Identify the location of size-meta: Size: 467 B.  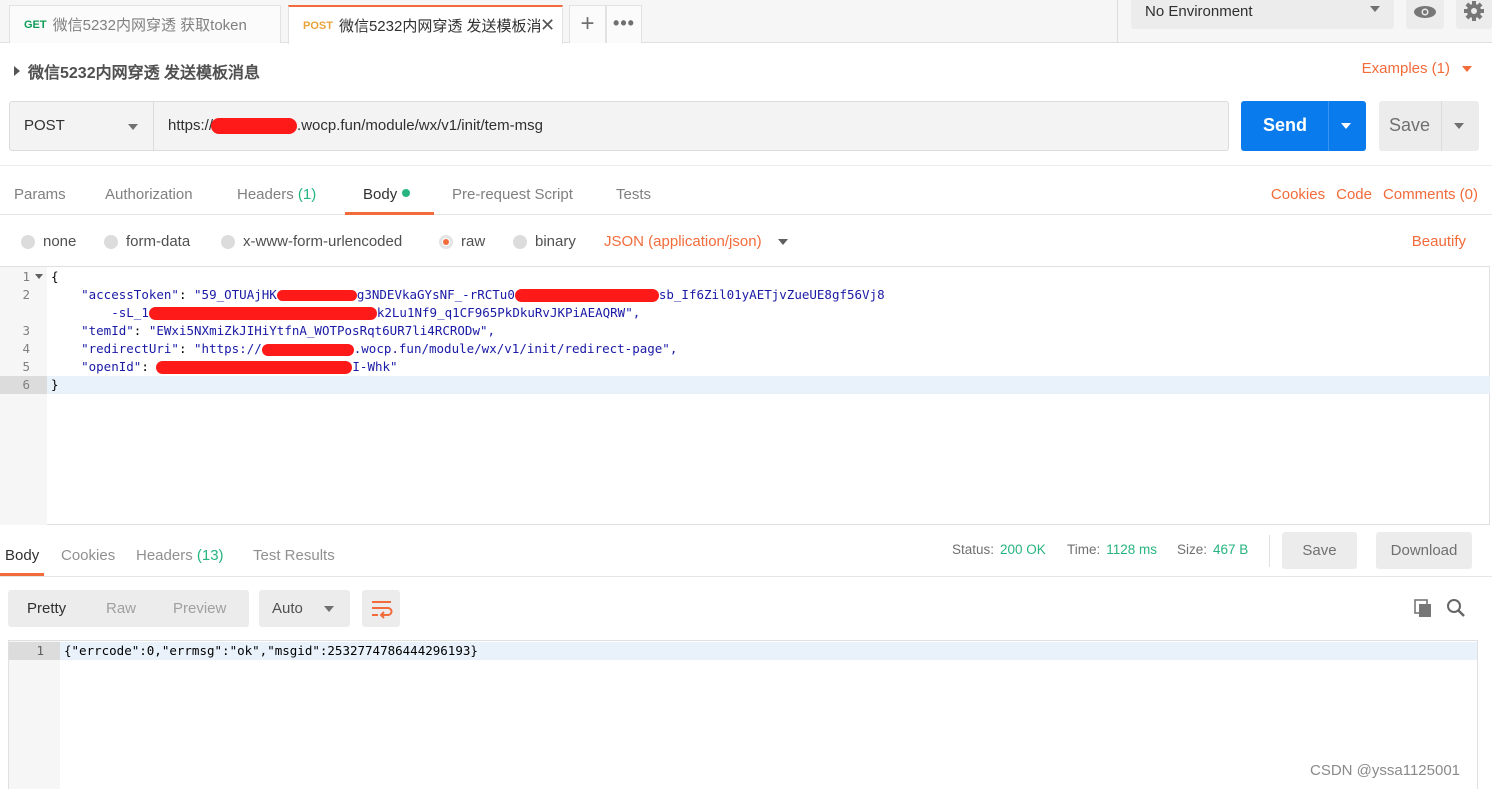
(1212, 549).